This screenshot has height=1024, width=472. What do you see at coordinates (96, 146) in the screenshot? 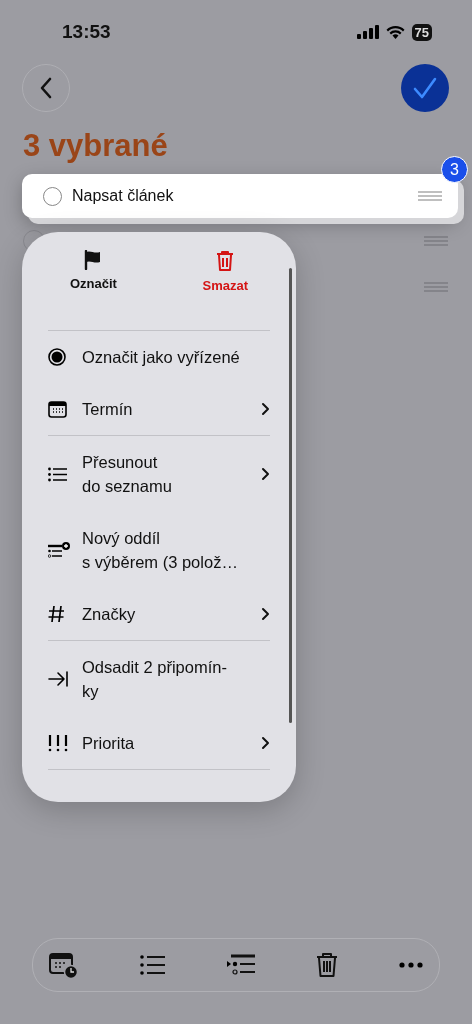
I see `page-title: 3 vybrané` at bounding box center [96, 146].